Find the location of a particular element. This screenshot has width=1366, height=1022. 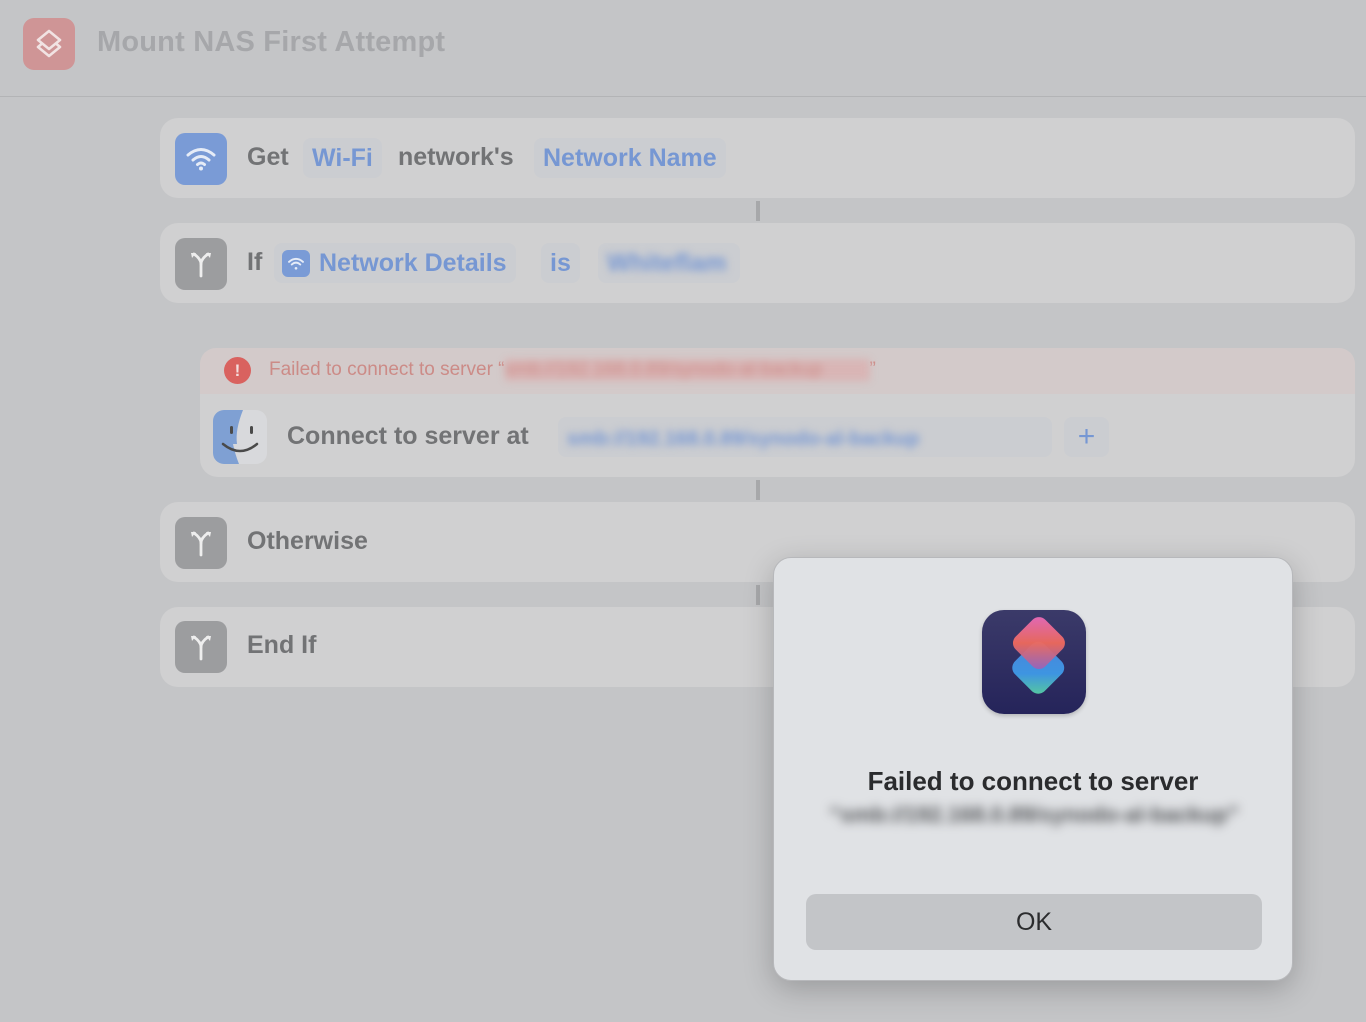

add-parameter-button: + is located at coordinates (1086, 437).